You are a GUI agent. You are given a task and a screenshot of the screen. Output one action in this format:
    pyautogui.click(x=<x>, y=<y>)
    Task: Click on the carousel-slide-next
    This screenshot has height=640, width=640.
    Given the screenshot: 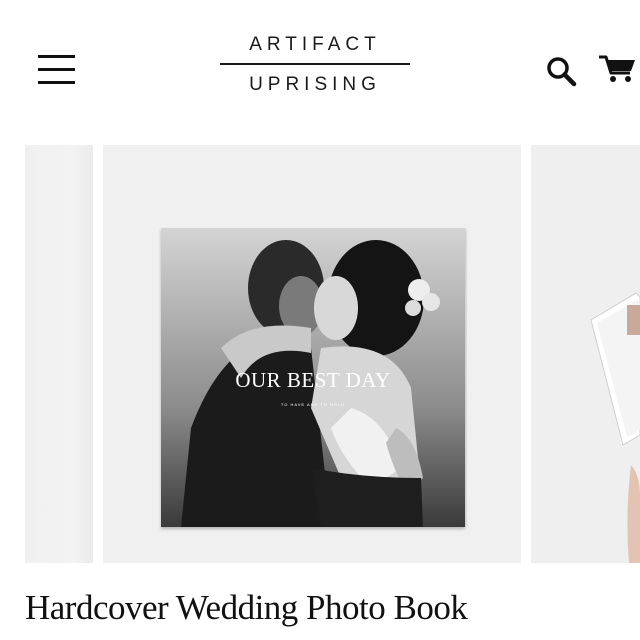 What is the action you would take?
    pyautogui.click(x=585, y=354)
    